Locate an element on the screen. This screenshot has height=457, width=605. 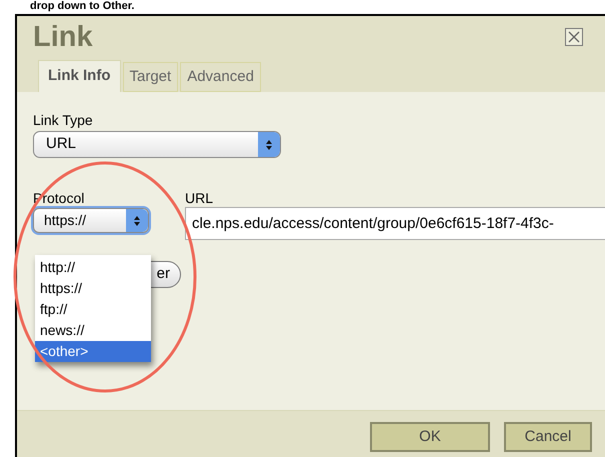
dropdown-option: http:// is located at coordinates (93, 267).